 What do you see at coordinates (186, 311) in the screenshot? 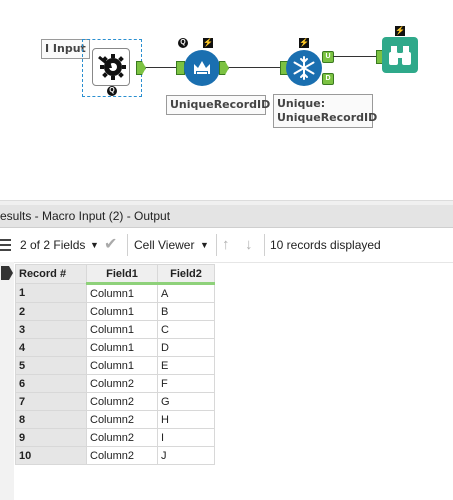
I see `table-cell: B` at bounding box center [186, 311].